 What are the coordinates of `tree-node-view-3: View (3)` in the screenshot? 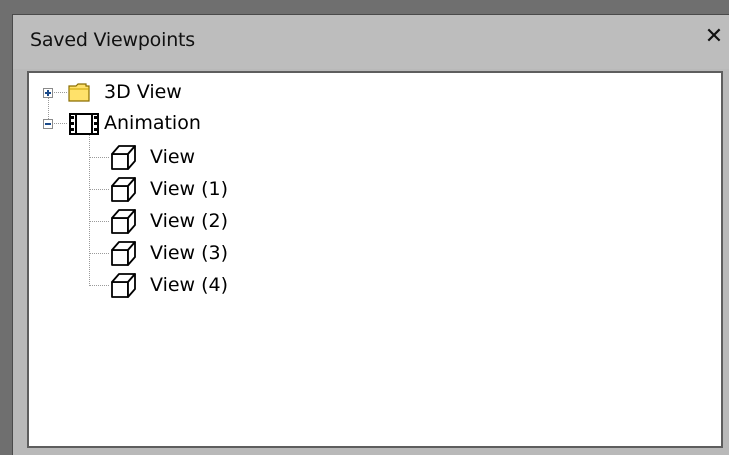 It's located at (179, 252).